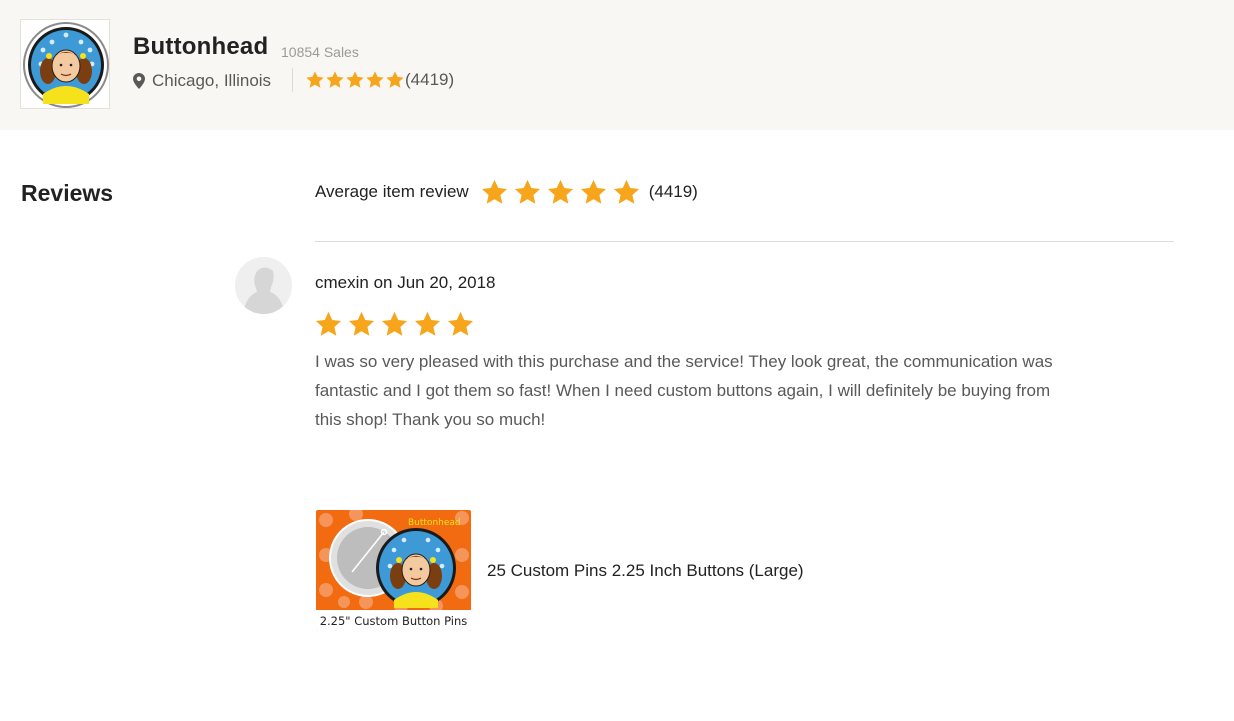  I want to click on reviewer-avatar, so click(263, 285).